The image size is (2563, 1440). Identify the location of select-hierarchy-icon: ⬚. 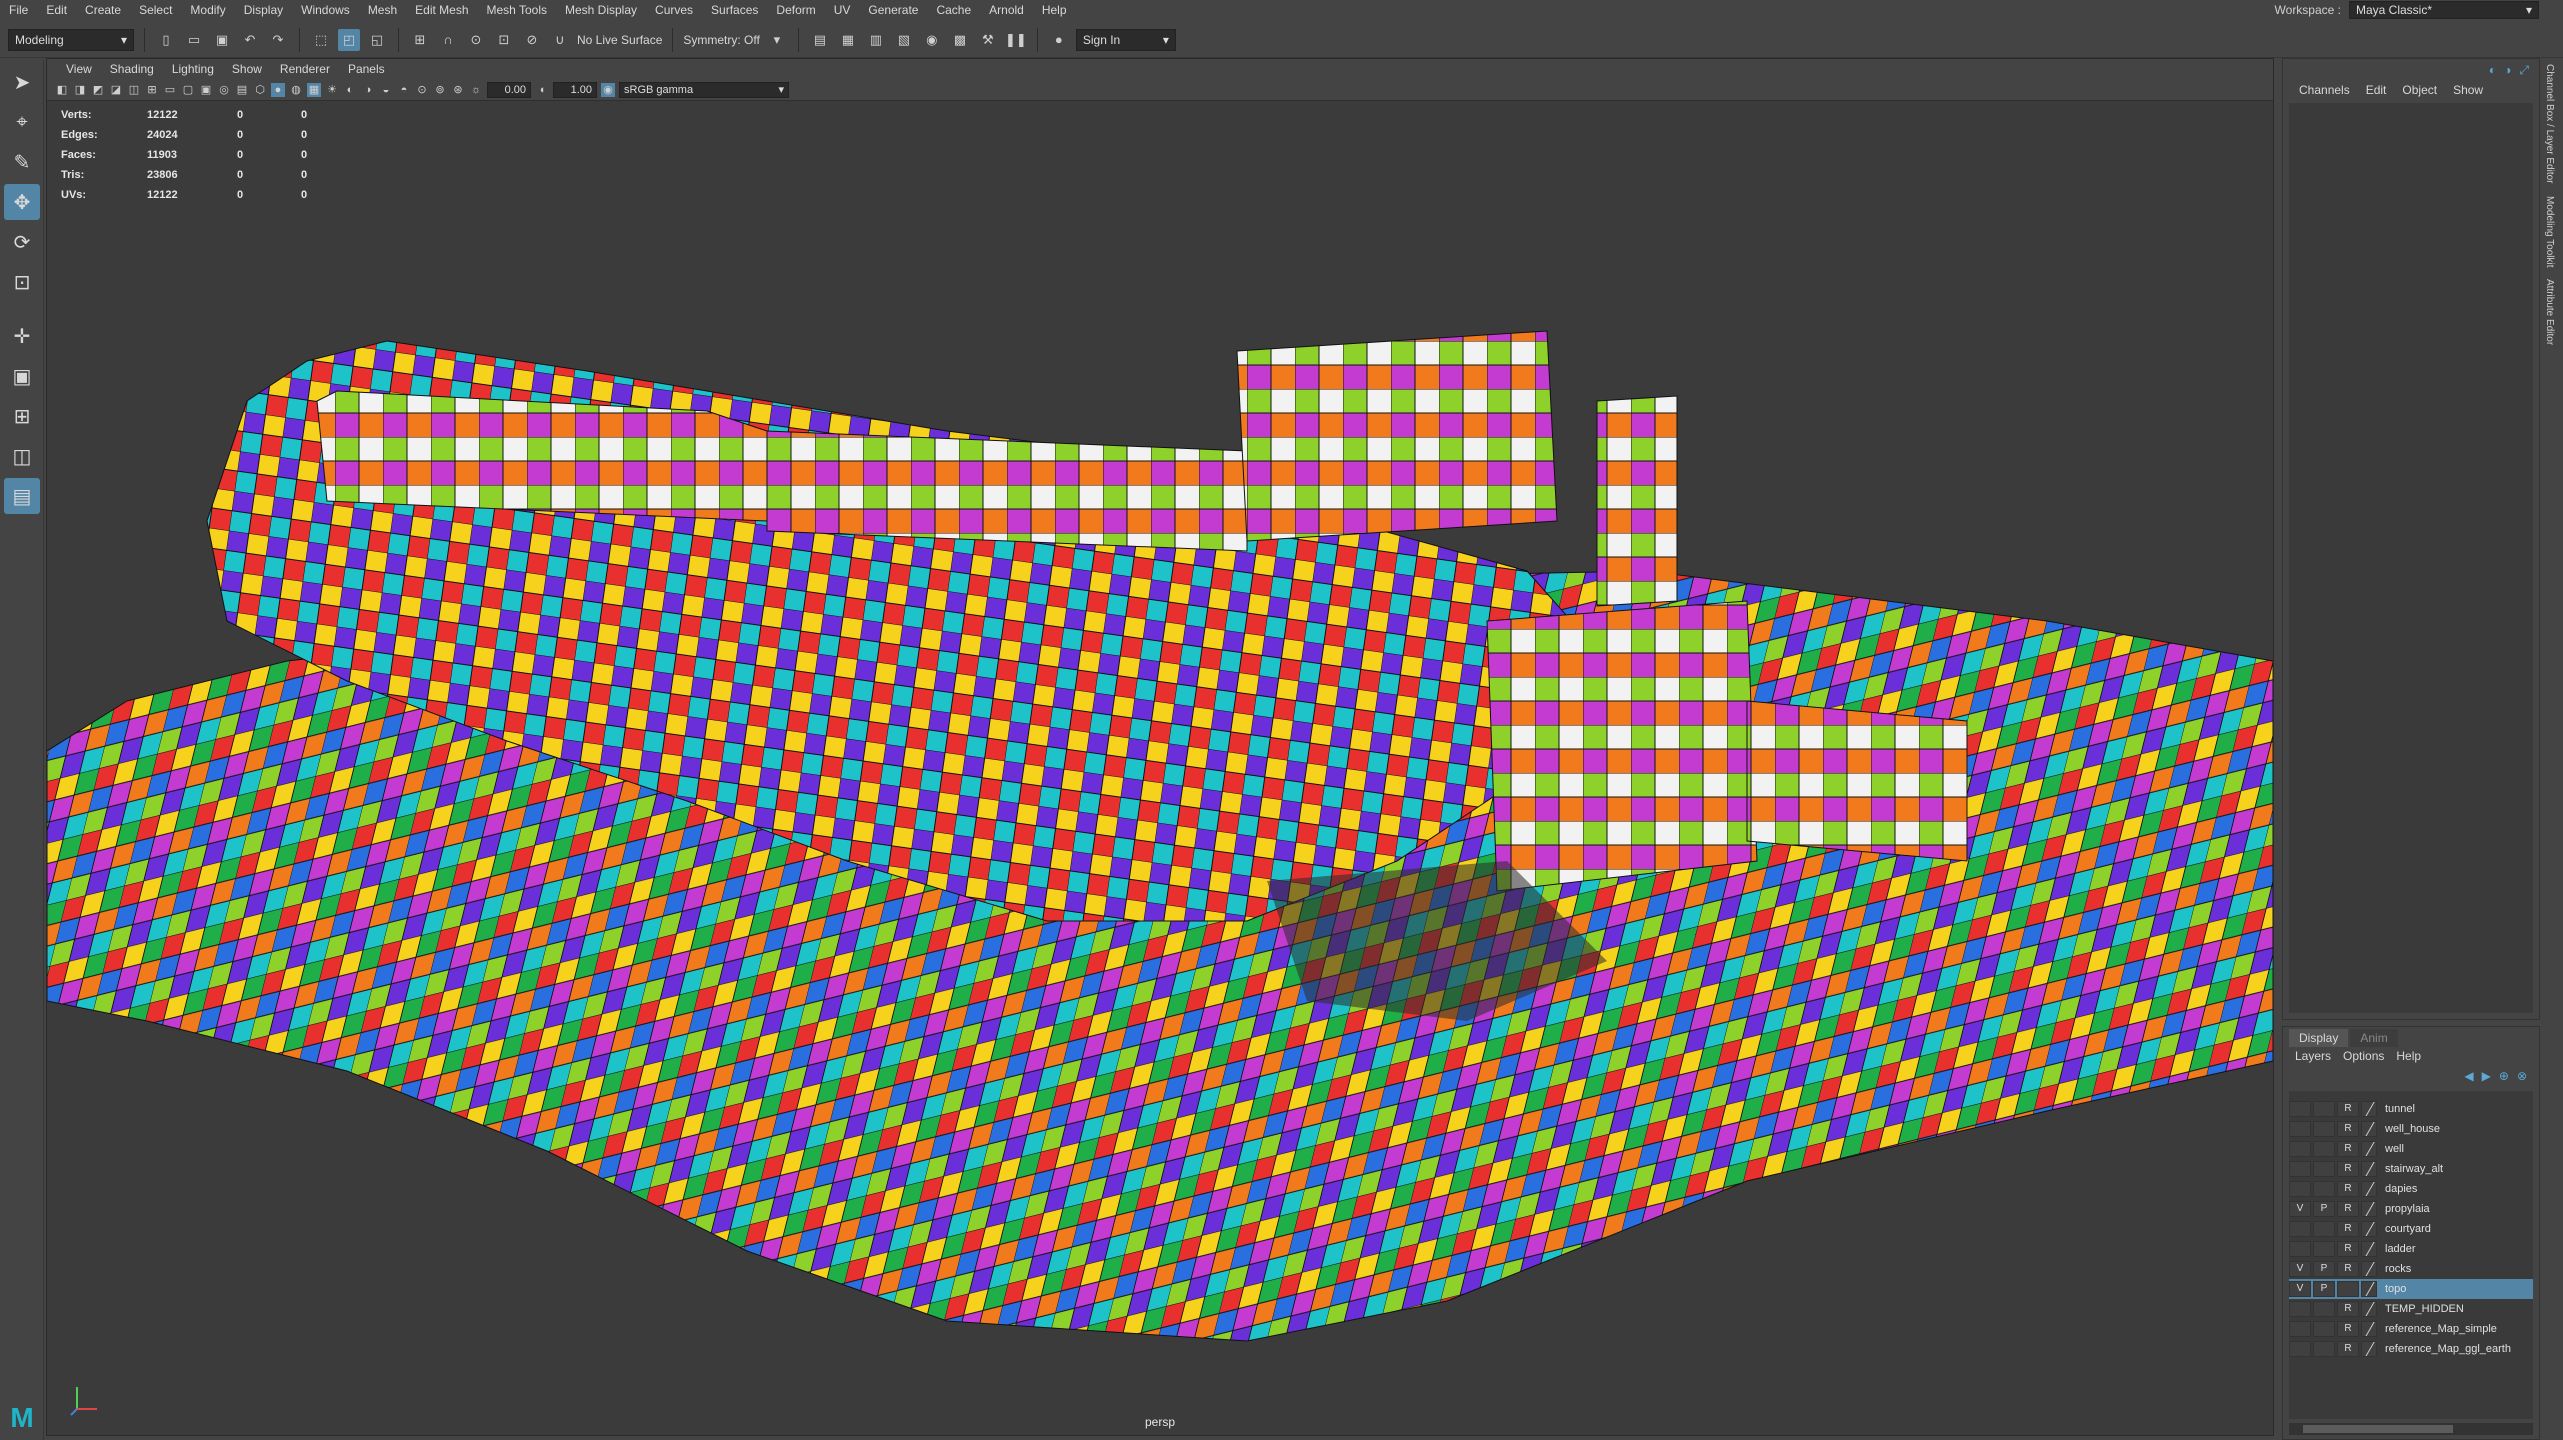
(321, 40).